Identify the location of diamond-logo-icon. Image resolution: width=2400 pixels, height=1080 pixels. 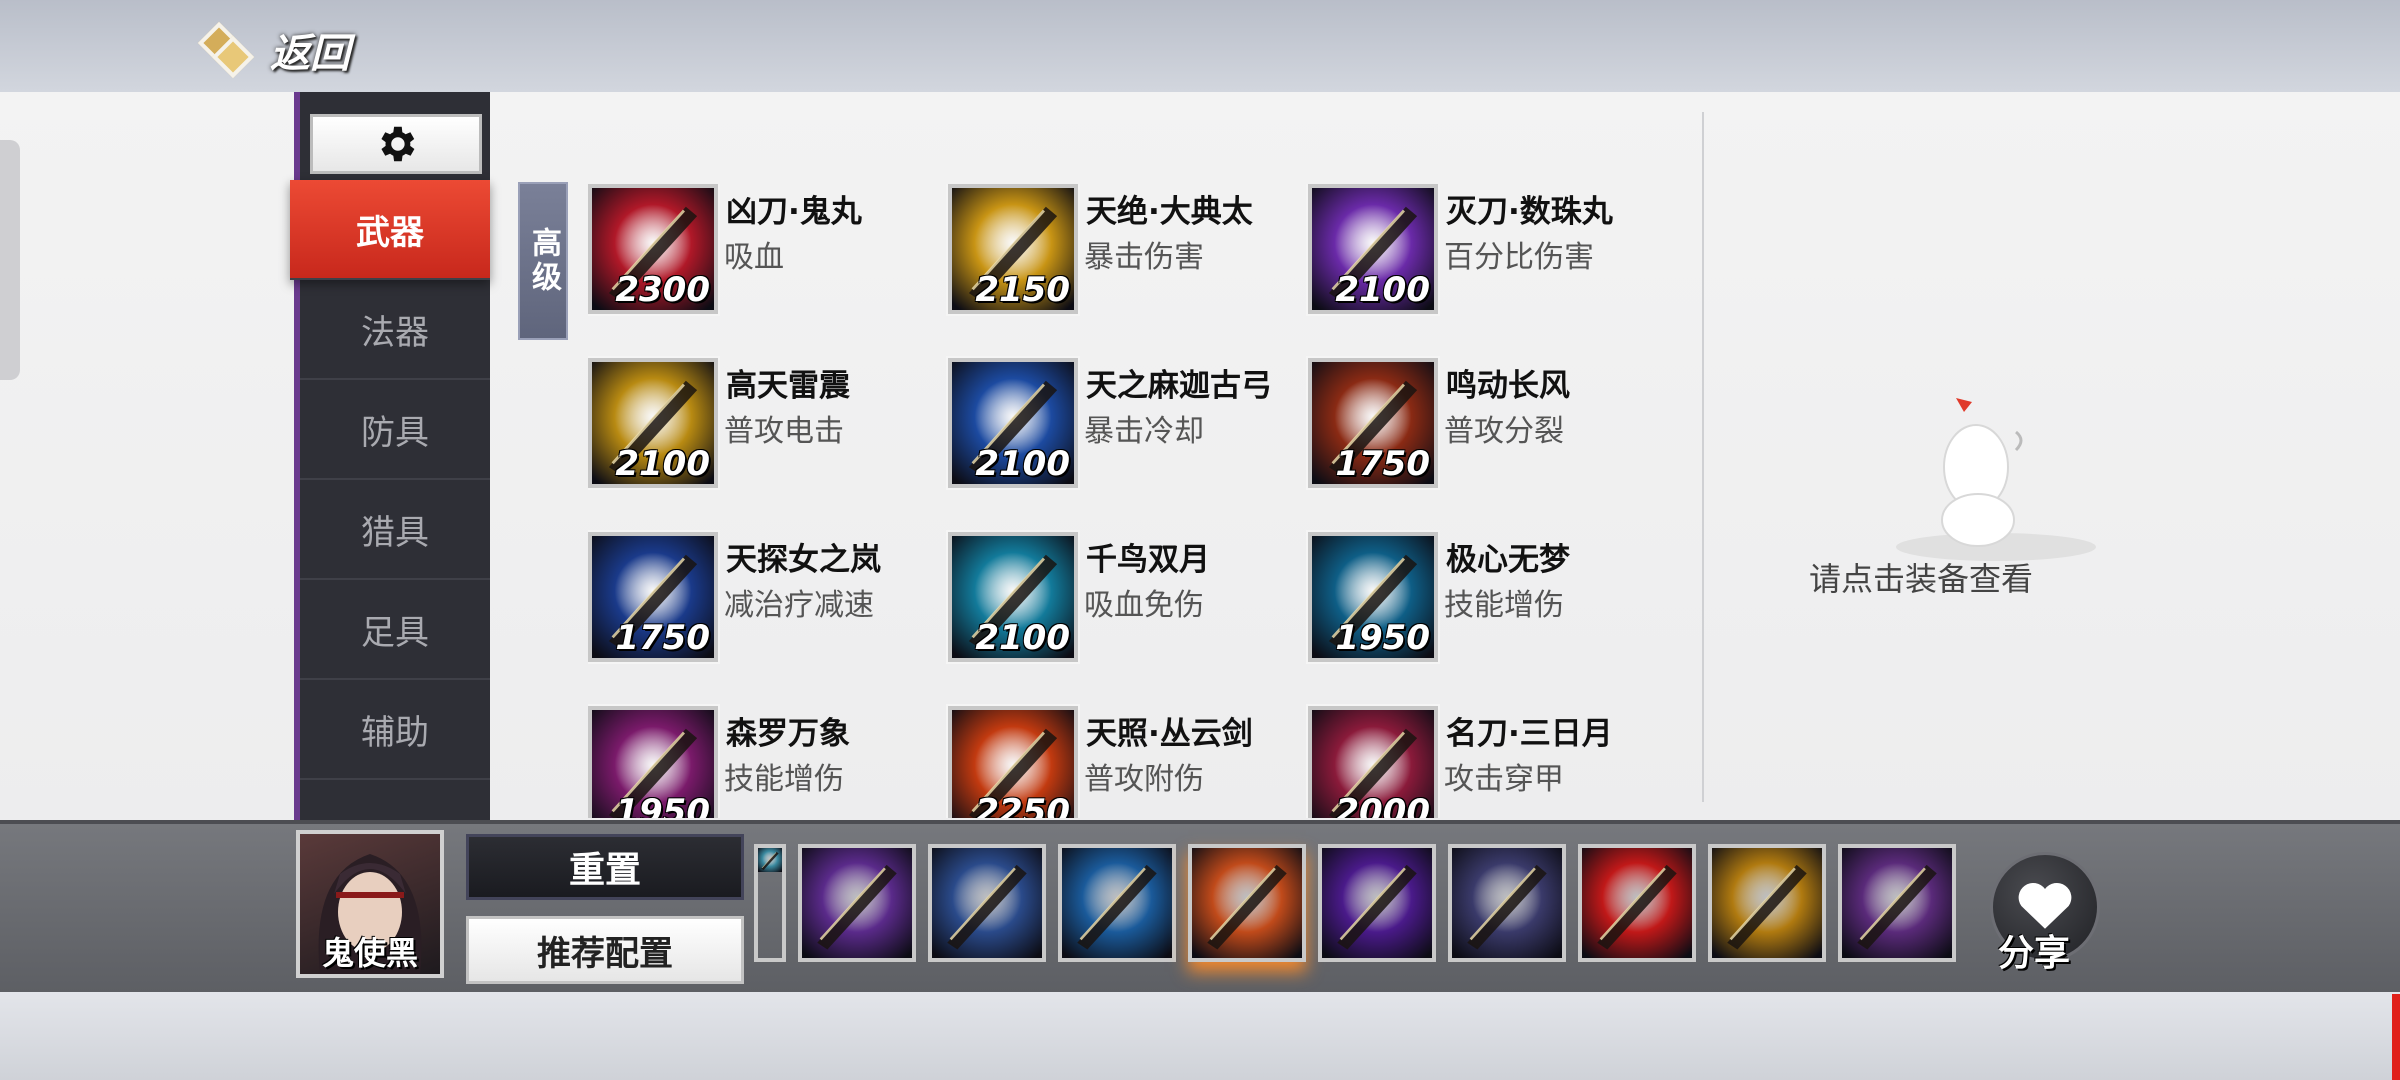
(226, 50).